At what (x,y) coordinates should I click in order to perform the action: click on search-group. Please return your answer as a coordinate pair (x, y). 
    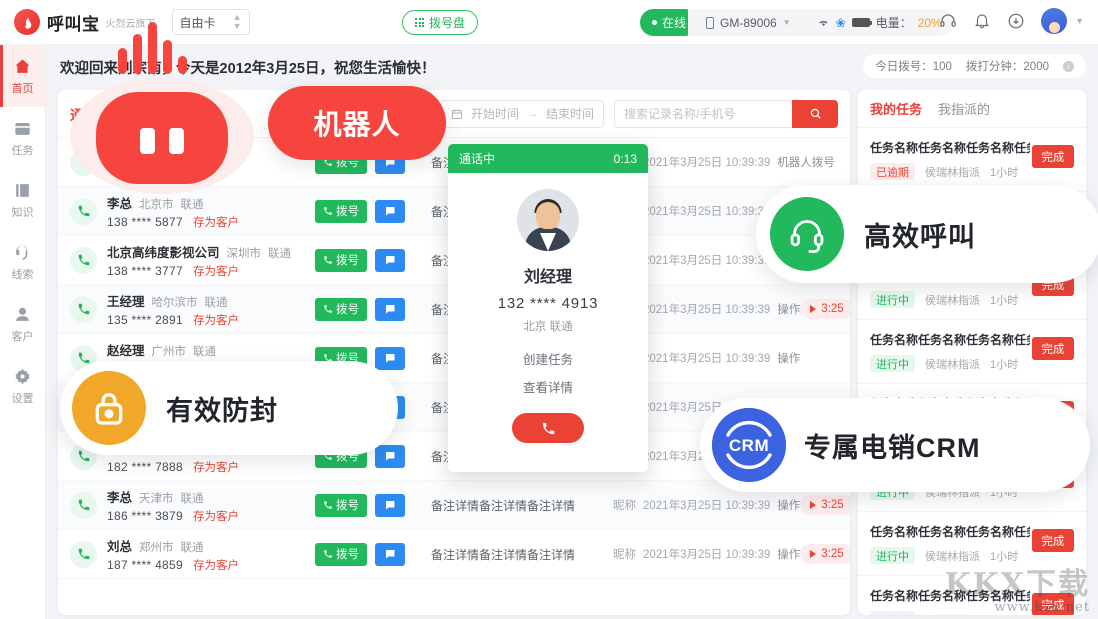
    Looking at the image, I should click on (726, 113).